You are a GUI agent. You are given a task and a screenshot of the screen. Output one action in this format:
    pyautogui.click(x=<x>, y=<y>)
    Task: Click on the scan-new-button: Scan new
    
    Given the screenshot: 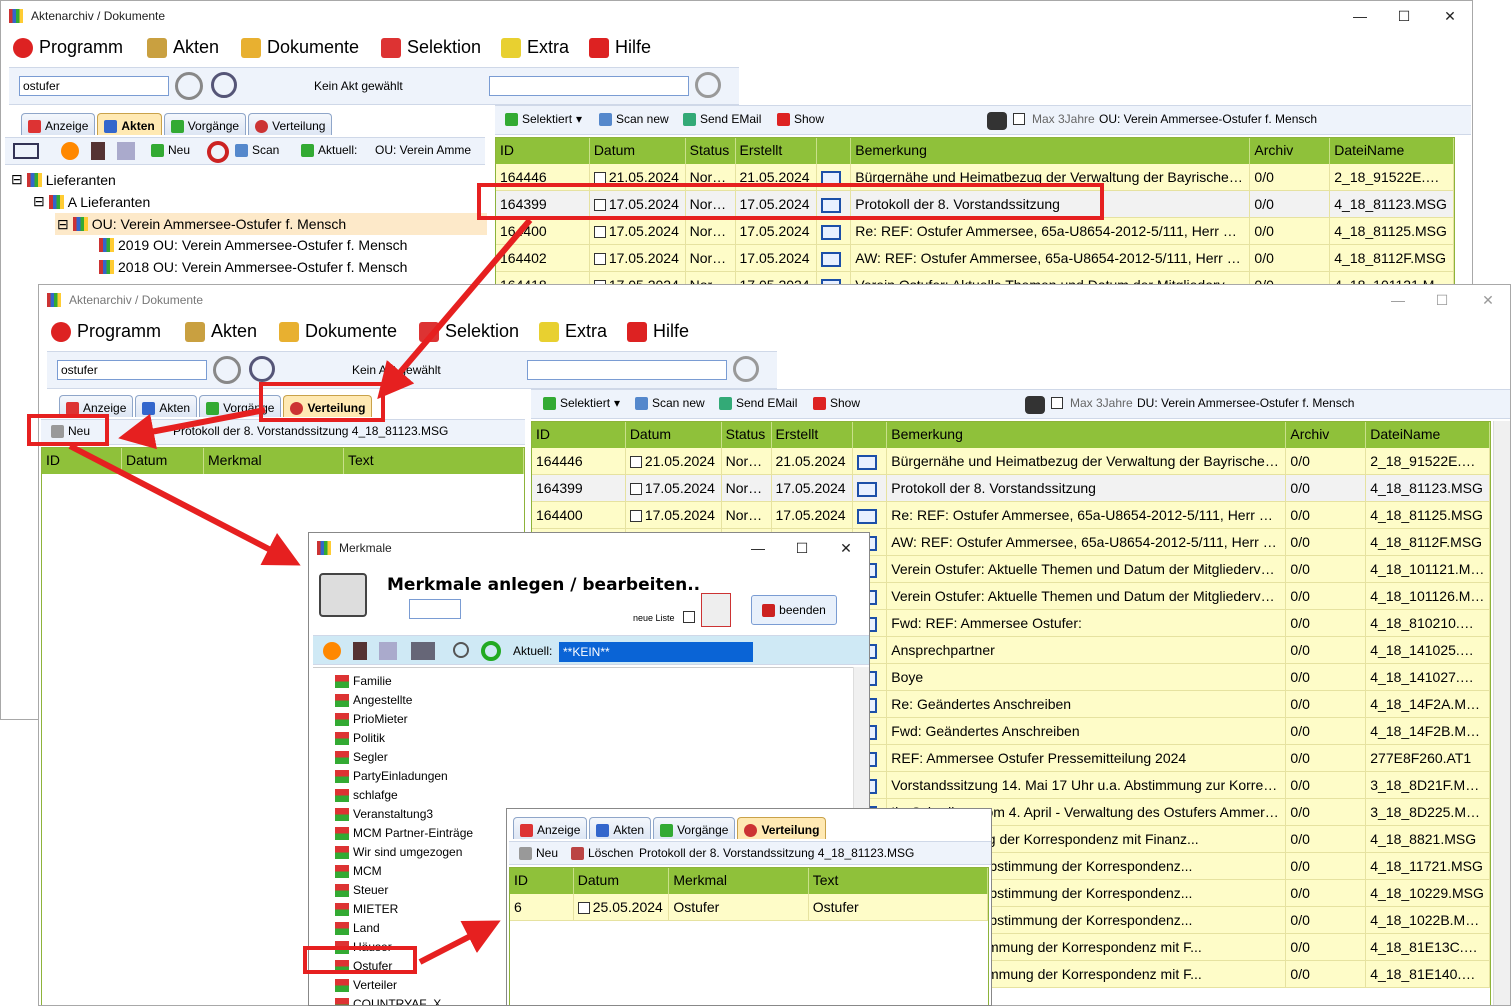 What is the action you would take?
    pyautogui.click(x=634, y=119)
    